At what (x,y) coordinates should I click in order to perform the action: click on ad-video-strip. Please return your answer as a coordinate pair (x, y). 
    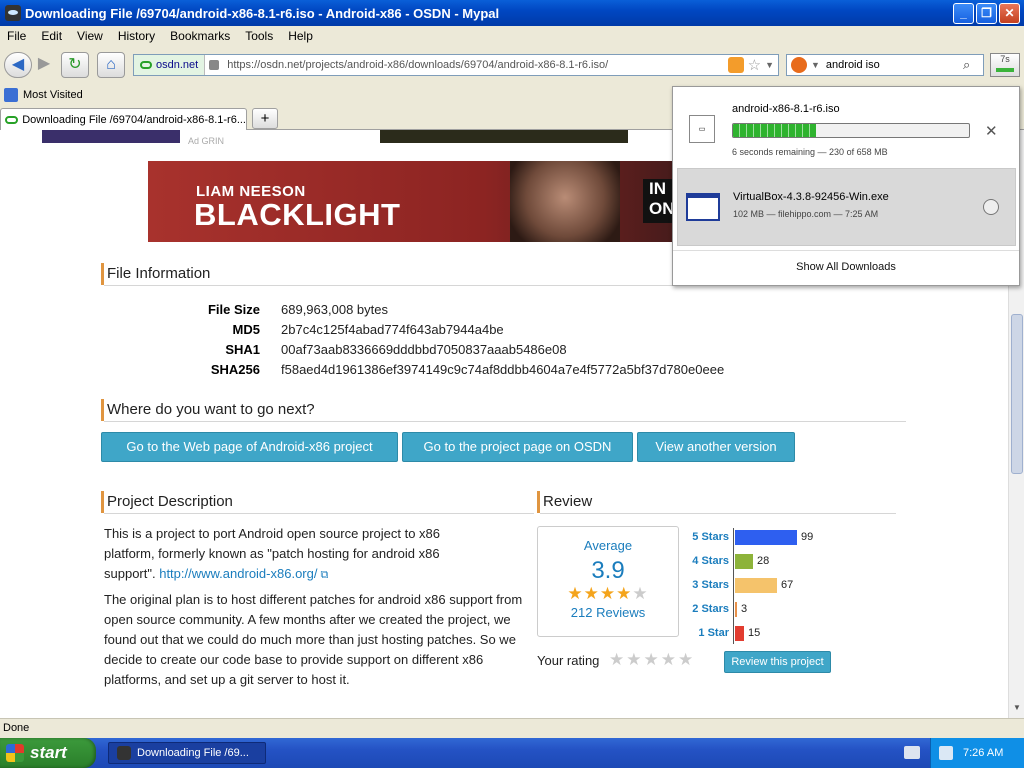
    Looking at the image, I should click on (504, 136).